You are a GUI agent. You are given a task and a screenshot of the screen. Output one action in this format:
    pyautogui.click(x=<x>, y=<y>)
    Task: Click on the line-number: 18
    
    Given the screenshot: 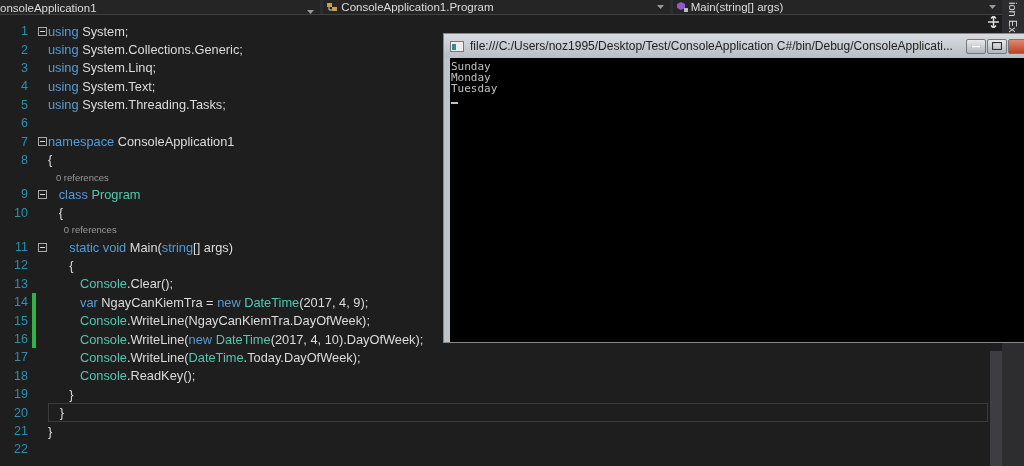 What is the action you would take?
    pyautogui.click(x=21, y=375)
    